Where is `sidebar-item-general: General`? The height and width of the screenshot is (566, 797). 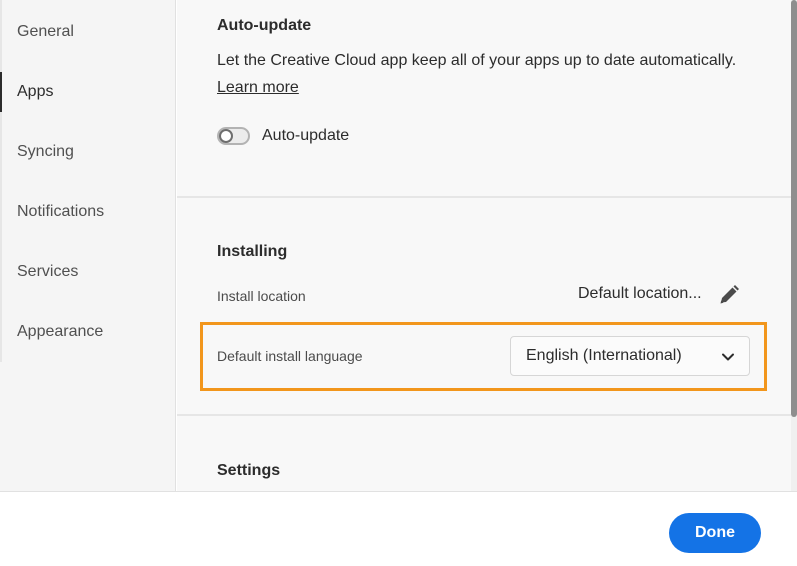 sidebar-item-general: General is located at coordinates (88, 32).